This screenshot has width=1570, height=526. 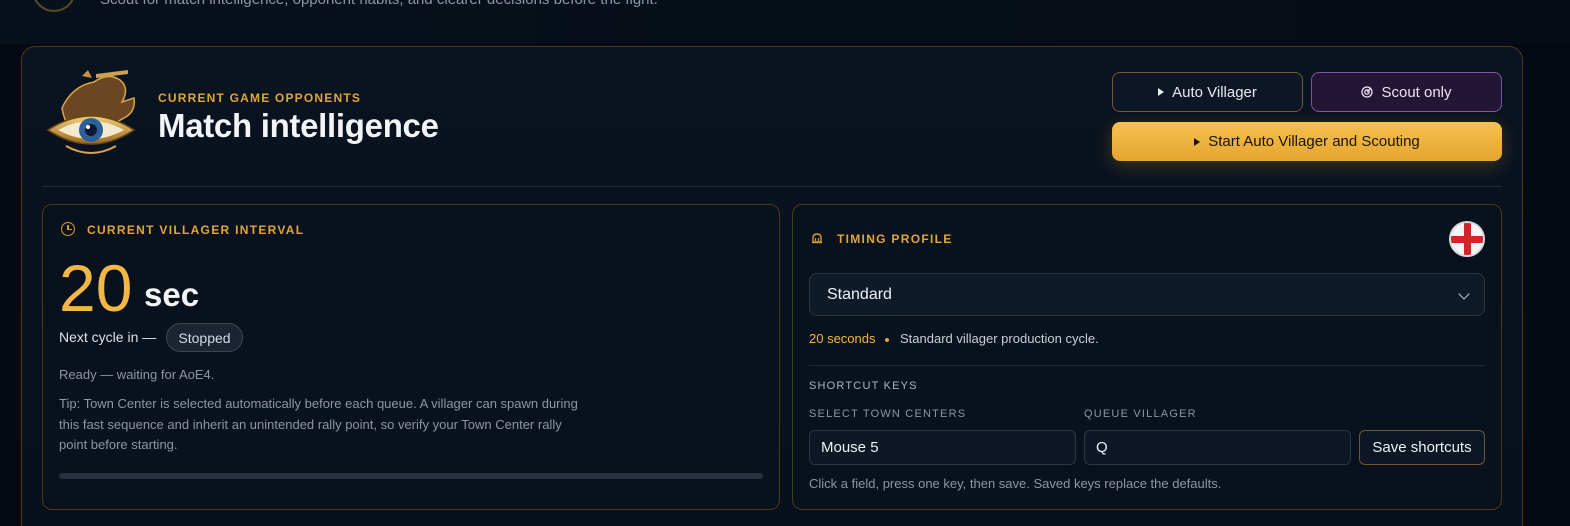 What do you see at coordinates (91, 112) in the screenshot?
I see `scout-rider-eye-logo-icon` at bounding box center [91, 112].